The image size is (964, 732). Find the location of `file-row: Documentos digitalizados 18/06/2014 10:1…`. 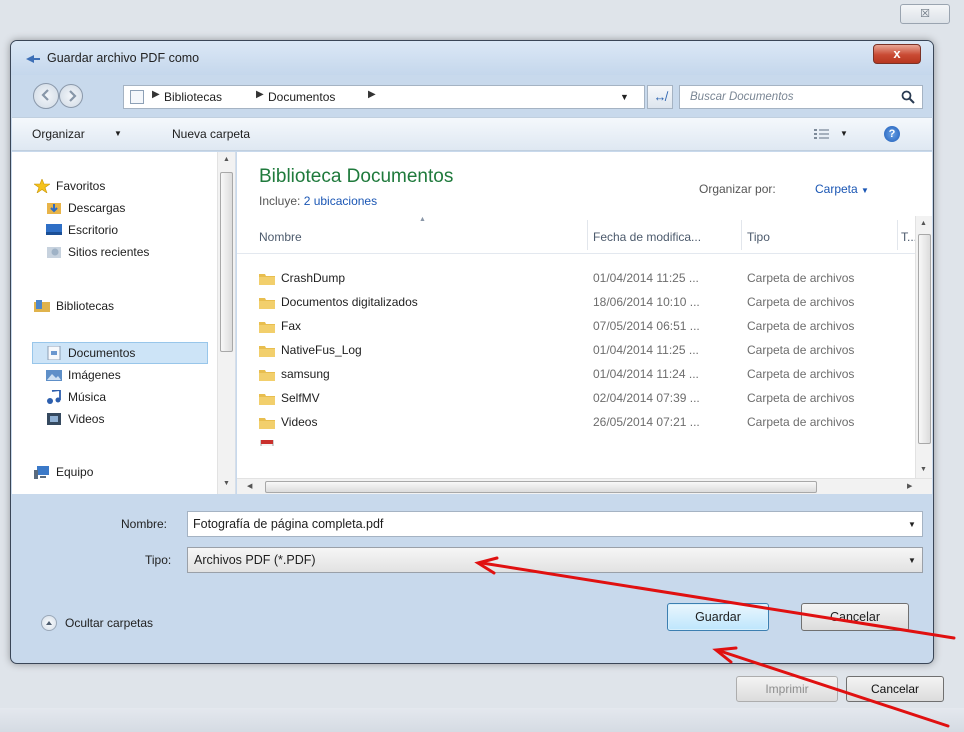

file-row: Documentos digitalizados 18/06/2014 10:1… is located at coordinates (575, 302).